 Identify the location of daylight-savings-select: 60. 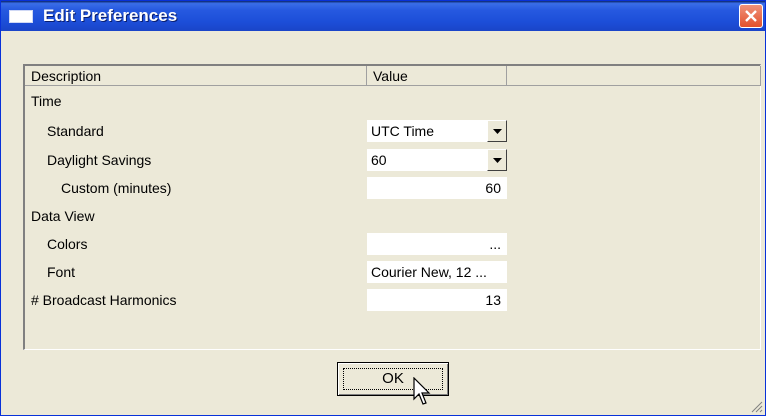
(437, 160).